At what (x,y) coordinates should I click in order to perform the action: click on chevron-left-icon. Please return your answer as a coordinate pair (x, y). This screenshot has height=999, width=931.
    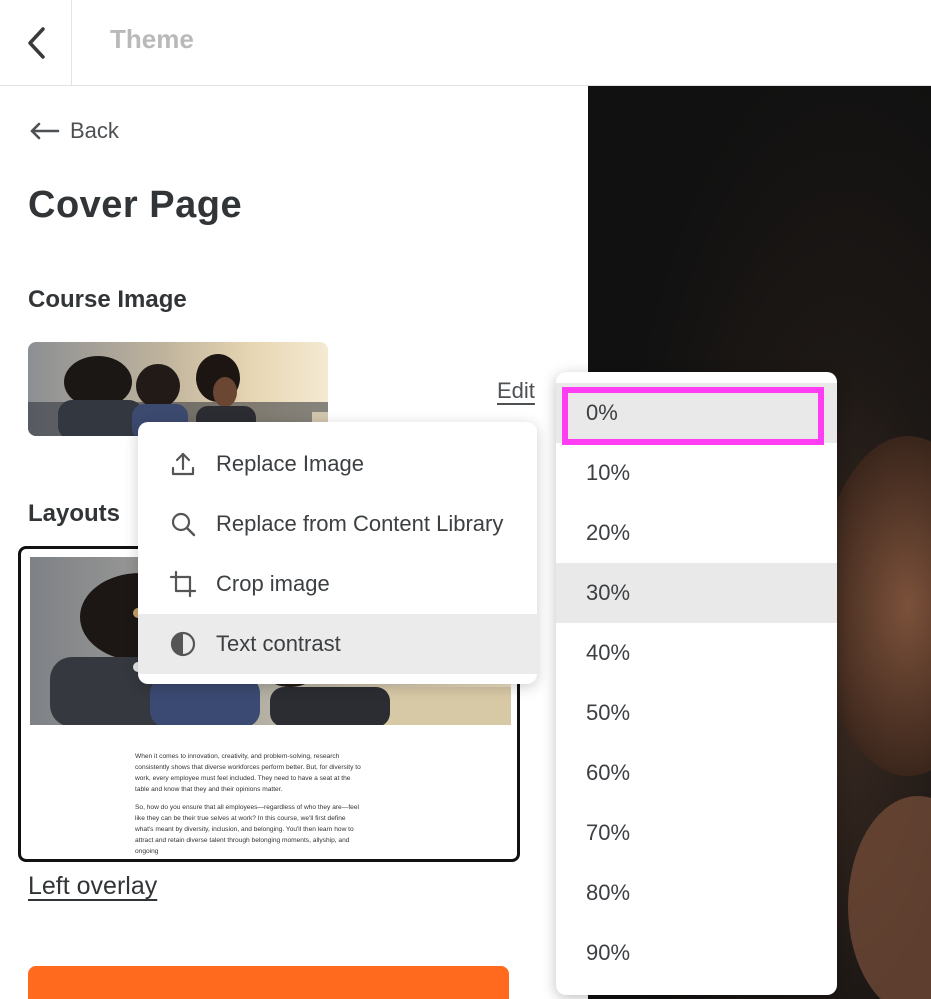
    Looking at the image, I should click on (36, 43).